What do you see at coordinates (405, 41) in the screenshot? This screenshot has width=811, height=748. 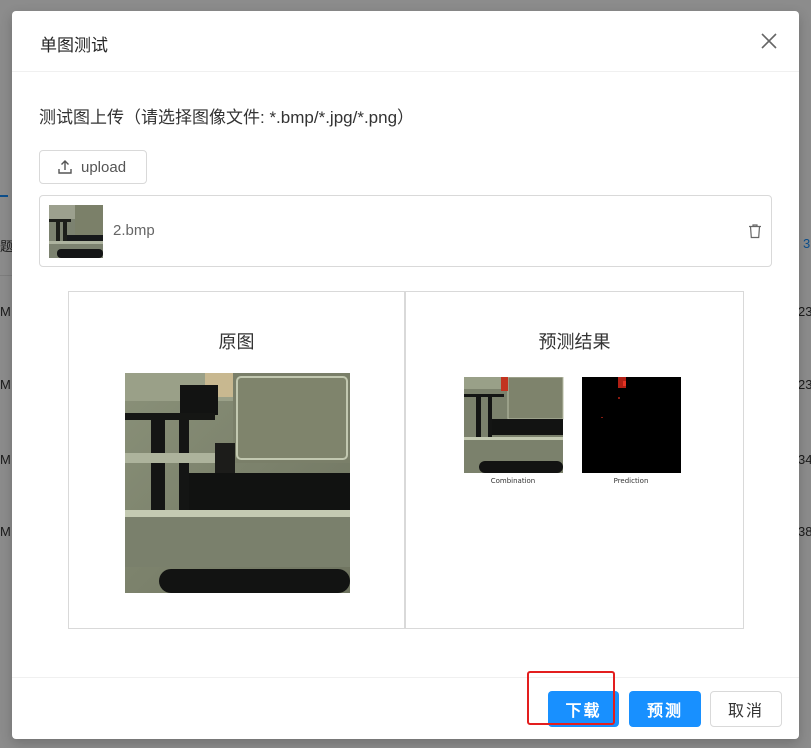 I see `dialog-header: 单图测试` at bounding box center [405, 41].